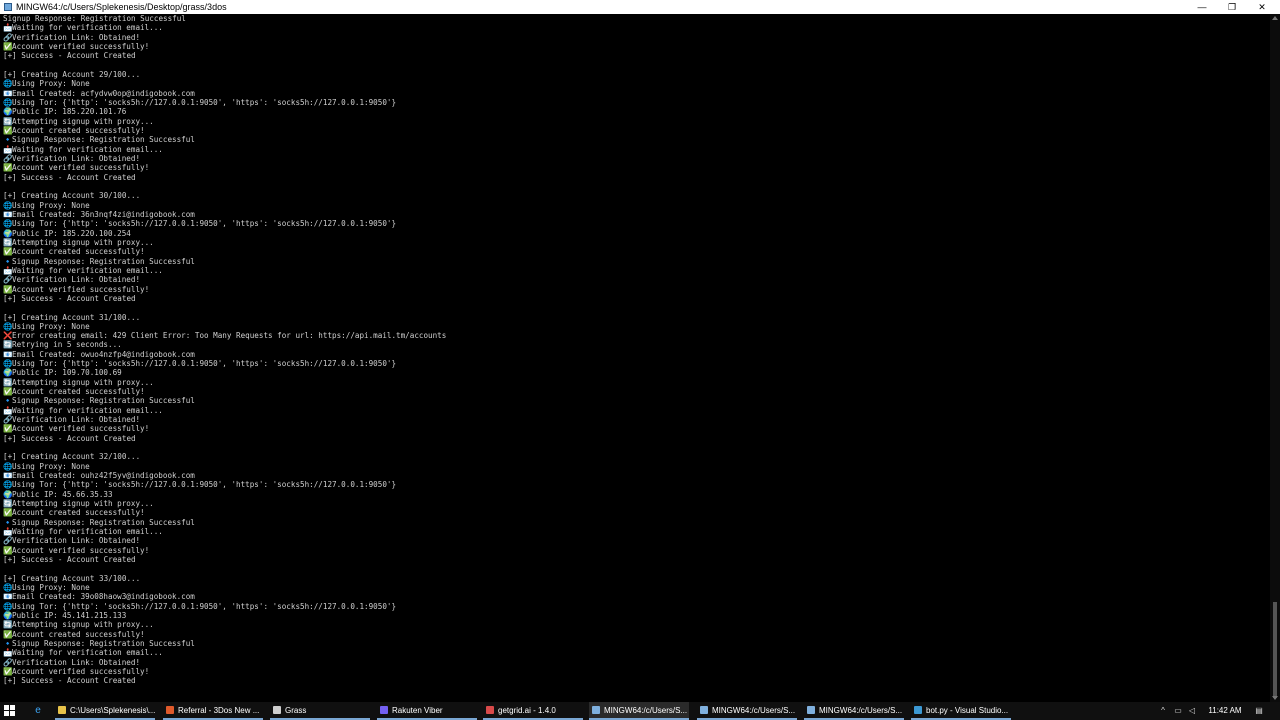 The height and width of the screenshot is (720, 1280). I want to click on terminal-line-text: Public IP: 45.141.215.133, so click(69, 615).